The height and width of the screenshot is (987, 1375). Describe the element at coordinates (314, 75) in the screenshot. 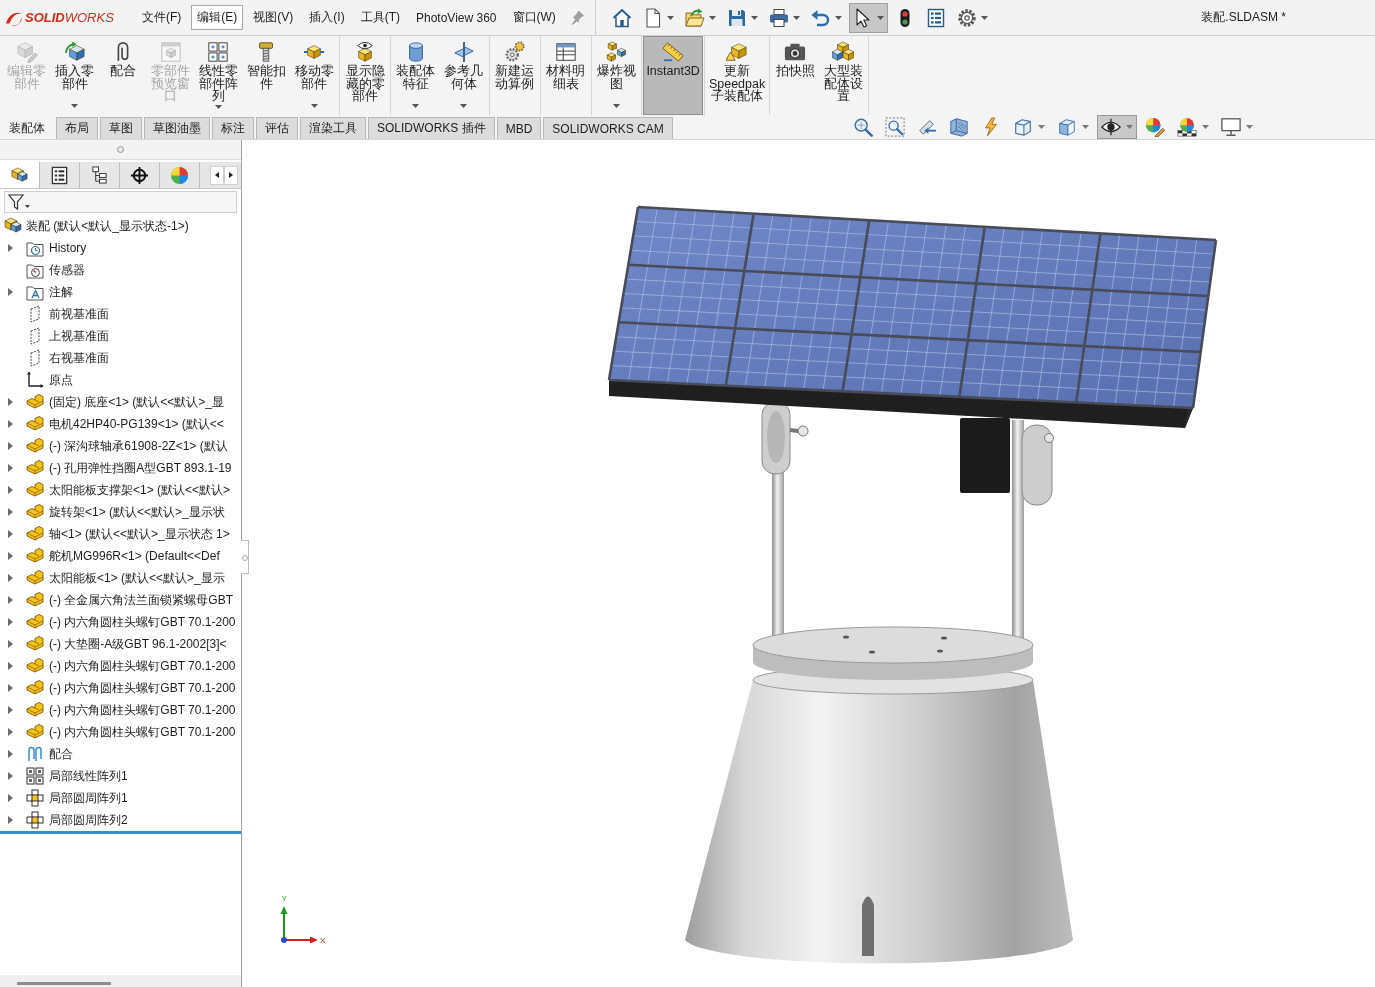

I see `move-component-button: 移动零部件` at that location.